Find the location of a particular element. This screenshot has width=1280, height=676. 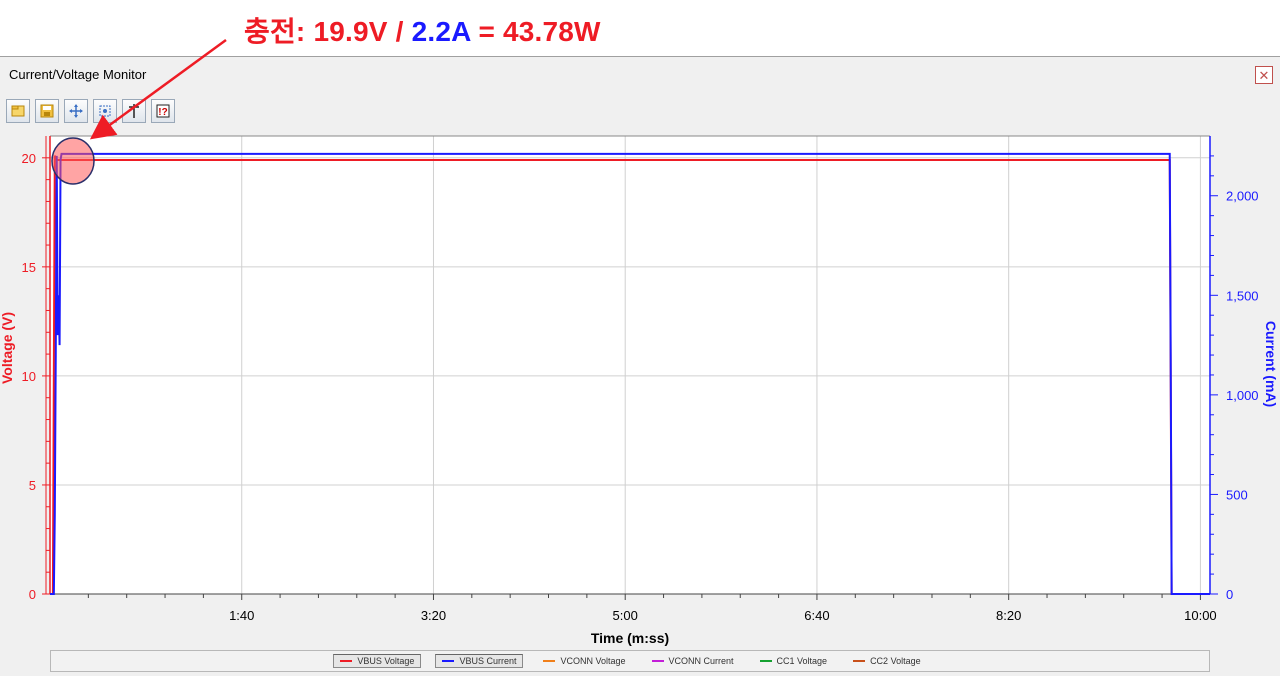

annotation-arrow is located at coordinates (158, 89).